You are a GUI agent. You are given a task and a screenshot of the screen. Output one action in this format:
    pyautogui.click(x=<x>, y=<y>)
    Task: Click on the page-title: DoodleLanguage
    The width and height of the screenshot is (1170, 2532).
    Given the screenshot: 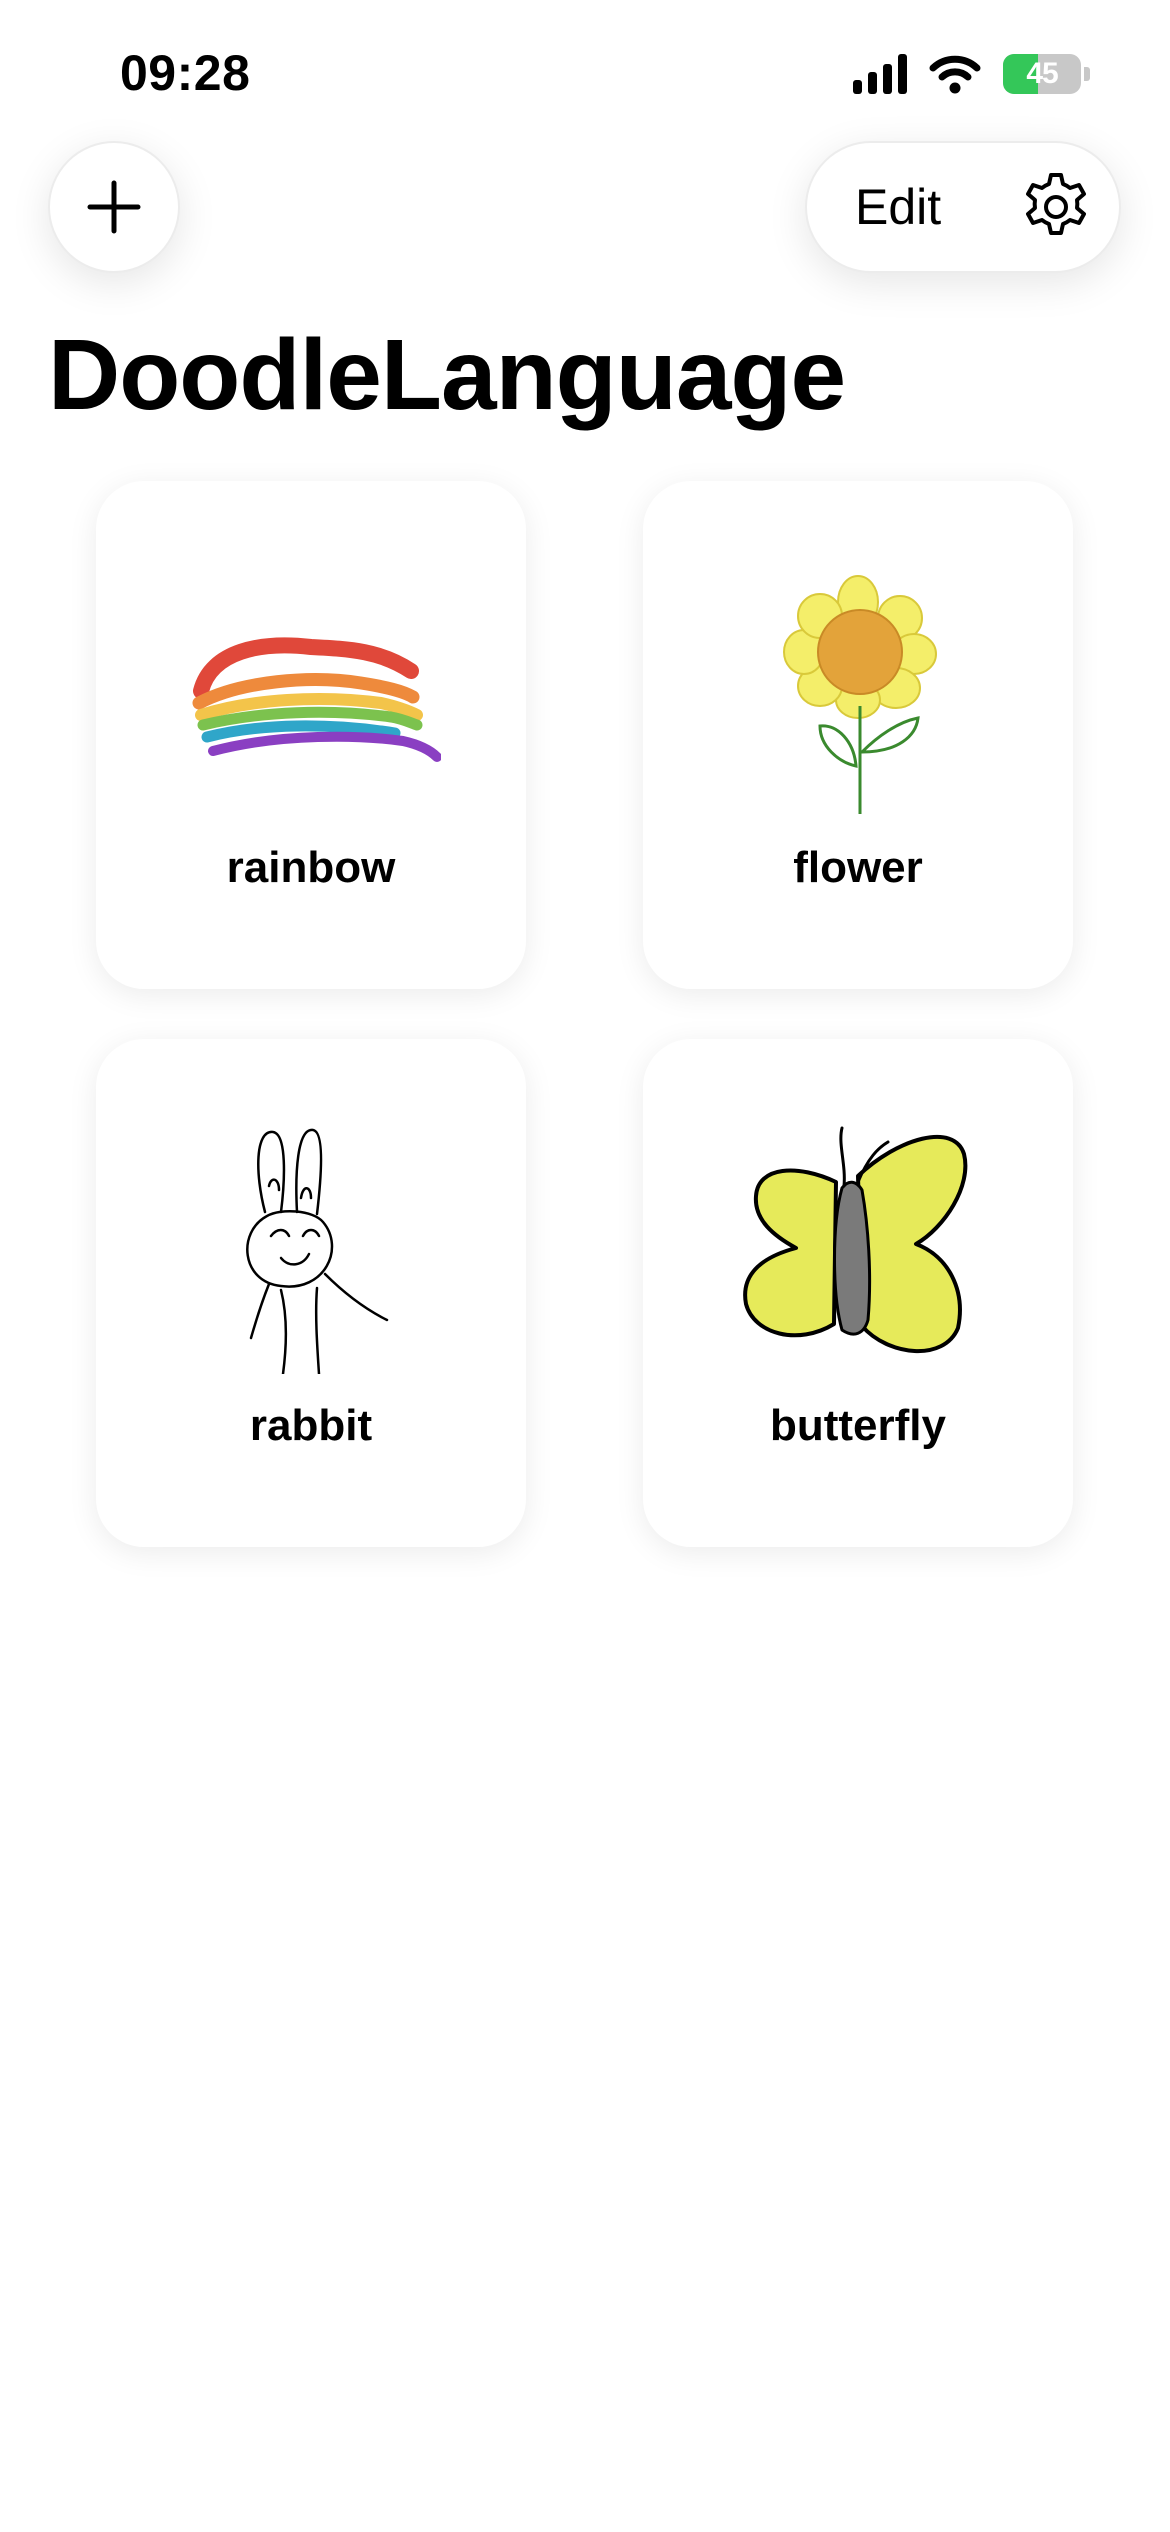 What is the action you would take?
    pyautogui.click(x=447, y=375)
    